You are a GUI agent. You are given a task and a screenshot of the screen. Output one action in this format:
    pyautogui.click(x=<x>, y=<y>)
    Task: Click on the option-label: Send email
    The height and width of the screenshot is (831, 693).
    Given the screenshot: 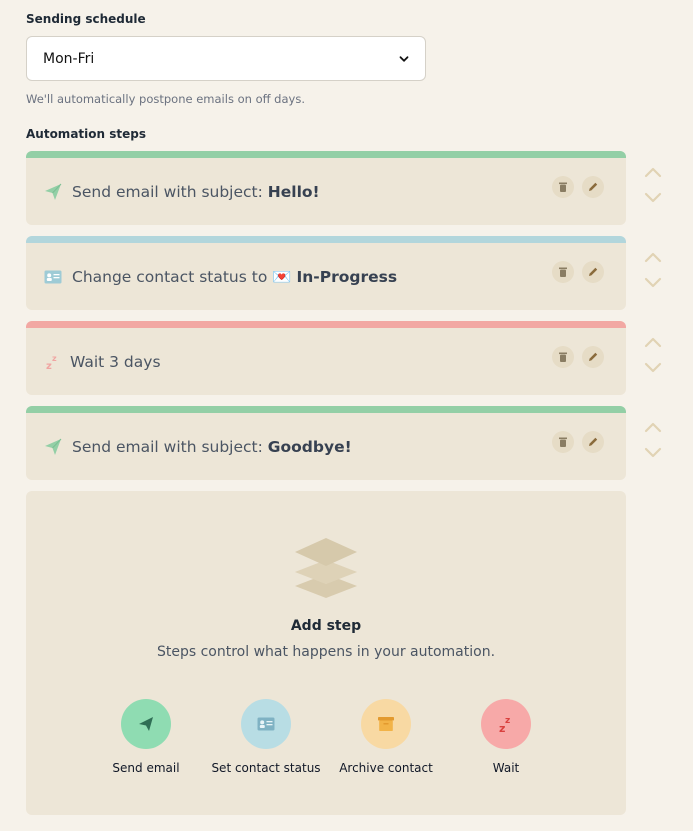 What is the action you would take?
    pyautogui.click(x=146, y=768)
    